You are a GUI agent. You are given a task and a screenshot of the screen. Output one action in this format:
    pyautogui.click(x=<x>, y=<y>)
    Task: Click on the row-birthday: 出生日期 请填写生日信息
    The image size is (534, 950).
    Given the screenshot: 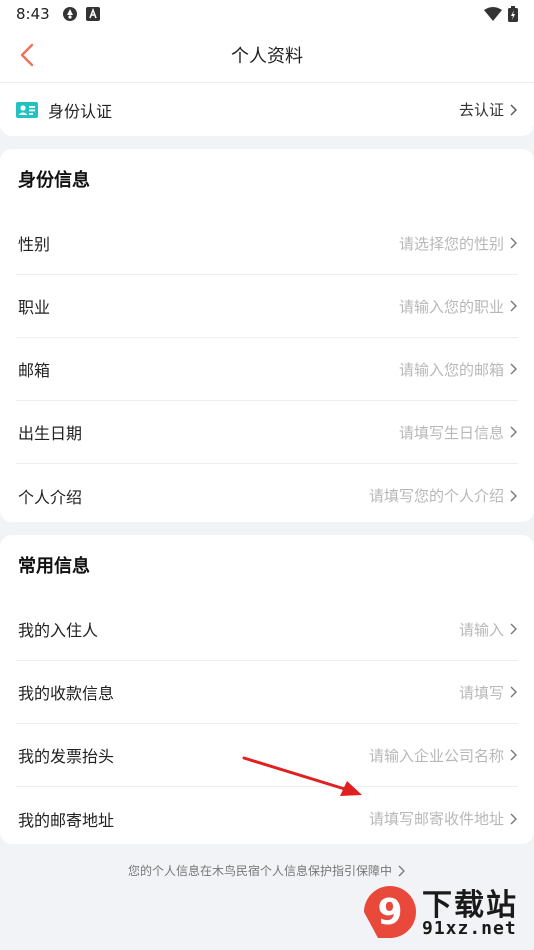 What is the action you would take?
    pyautogui.click(x=267, y=432)
    